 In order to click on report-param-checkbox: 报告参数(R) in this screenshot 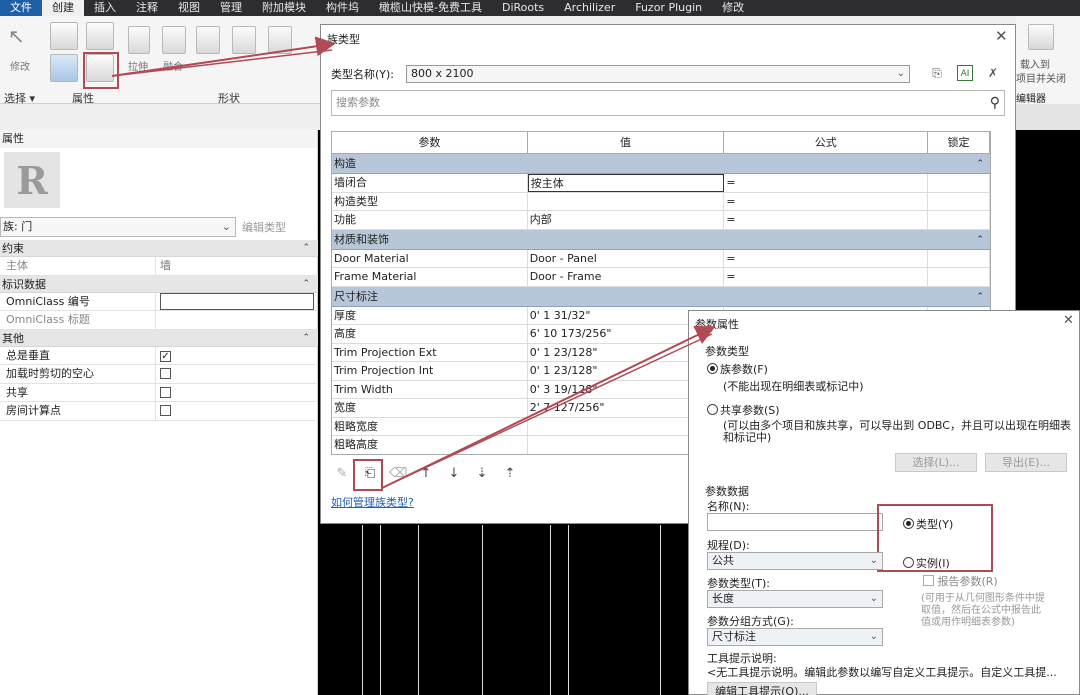, I will do `click(960, 581)`.